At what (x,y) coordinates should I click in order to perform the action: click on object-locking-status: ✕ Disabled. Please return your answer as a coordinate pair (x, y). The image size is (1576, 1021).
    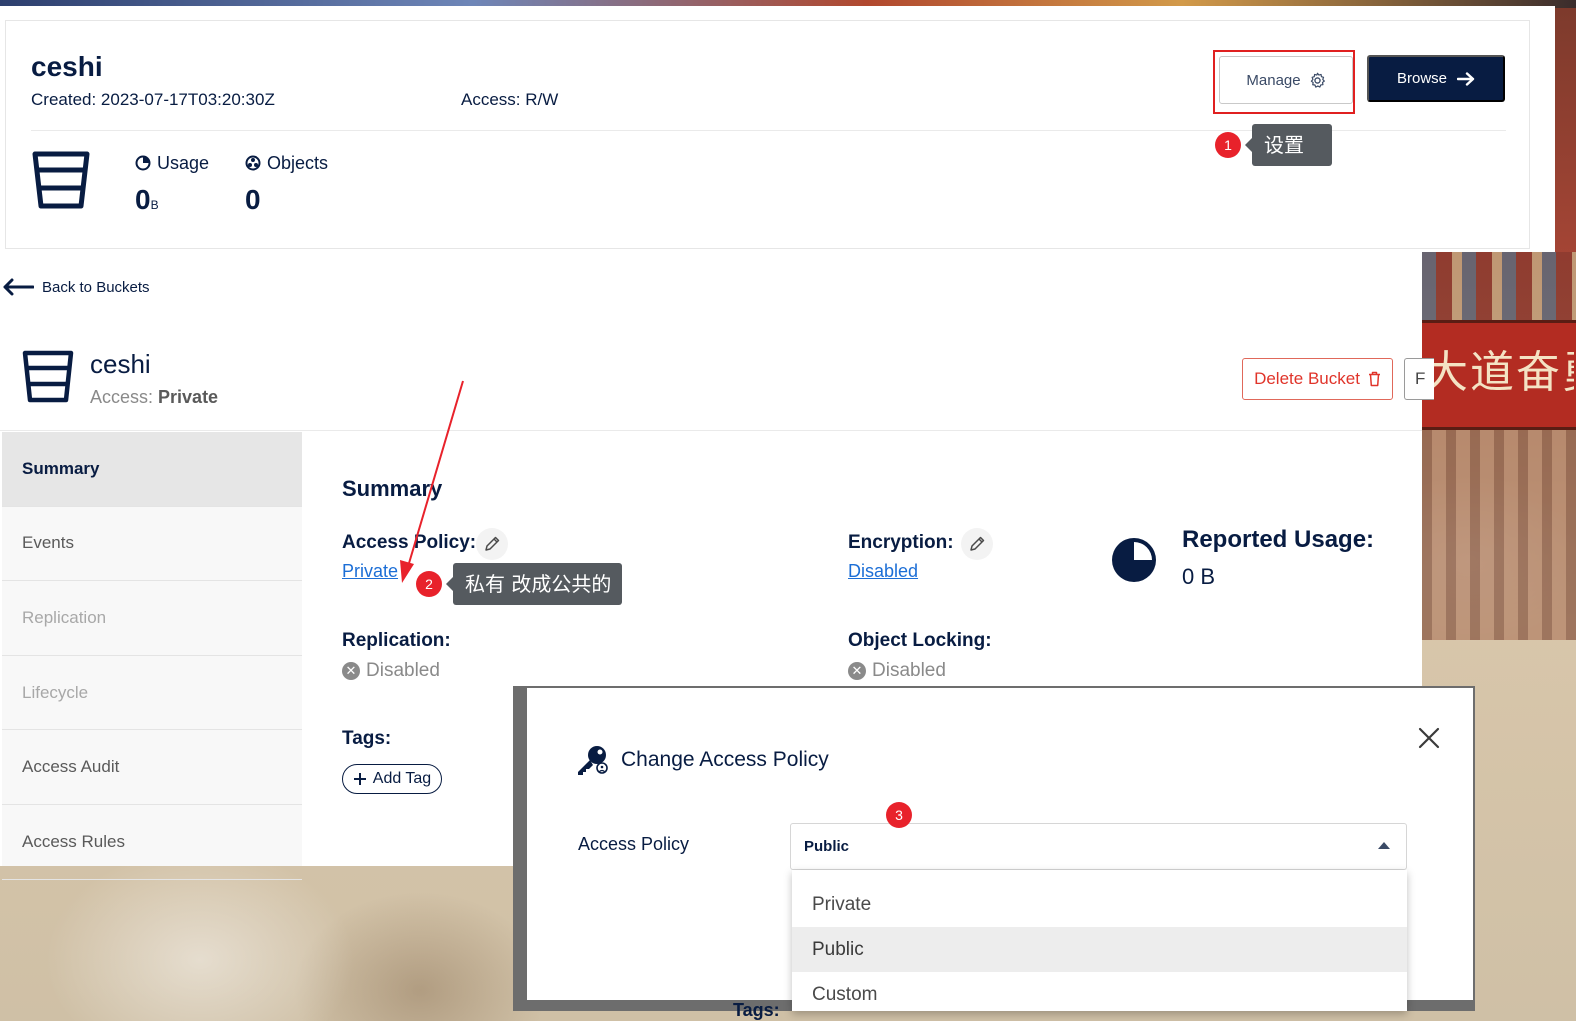
    Looking at the image, I should click on (897, 671).